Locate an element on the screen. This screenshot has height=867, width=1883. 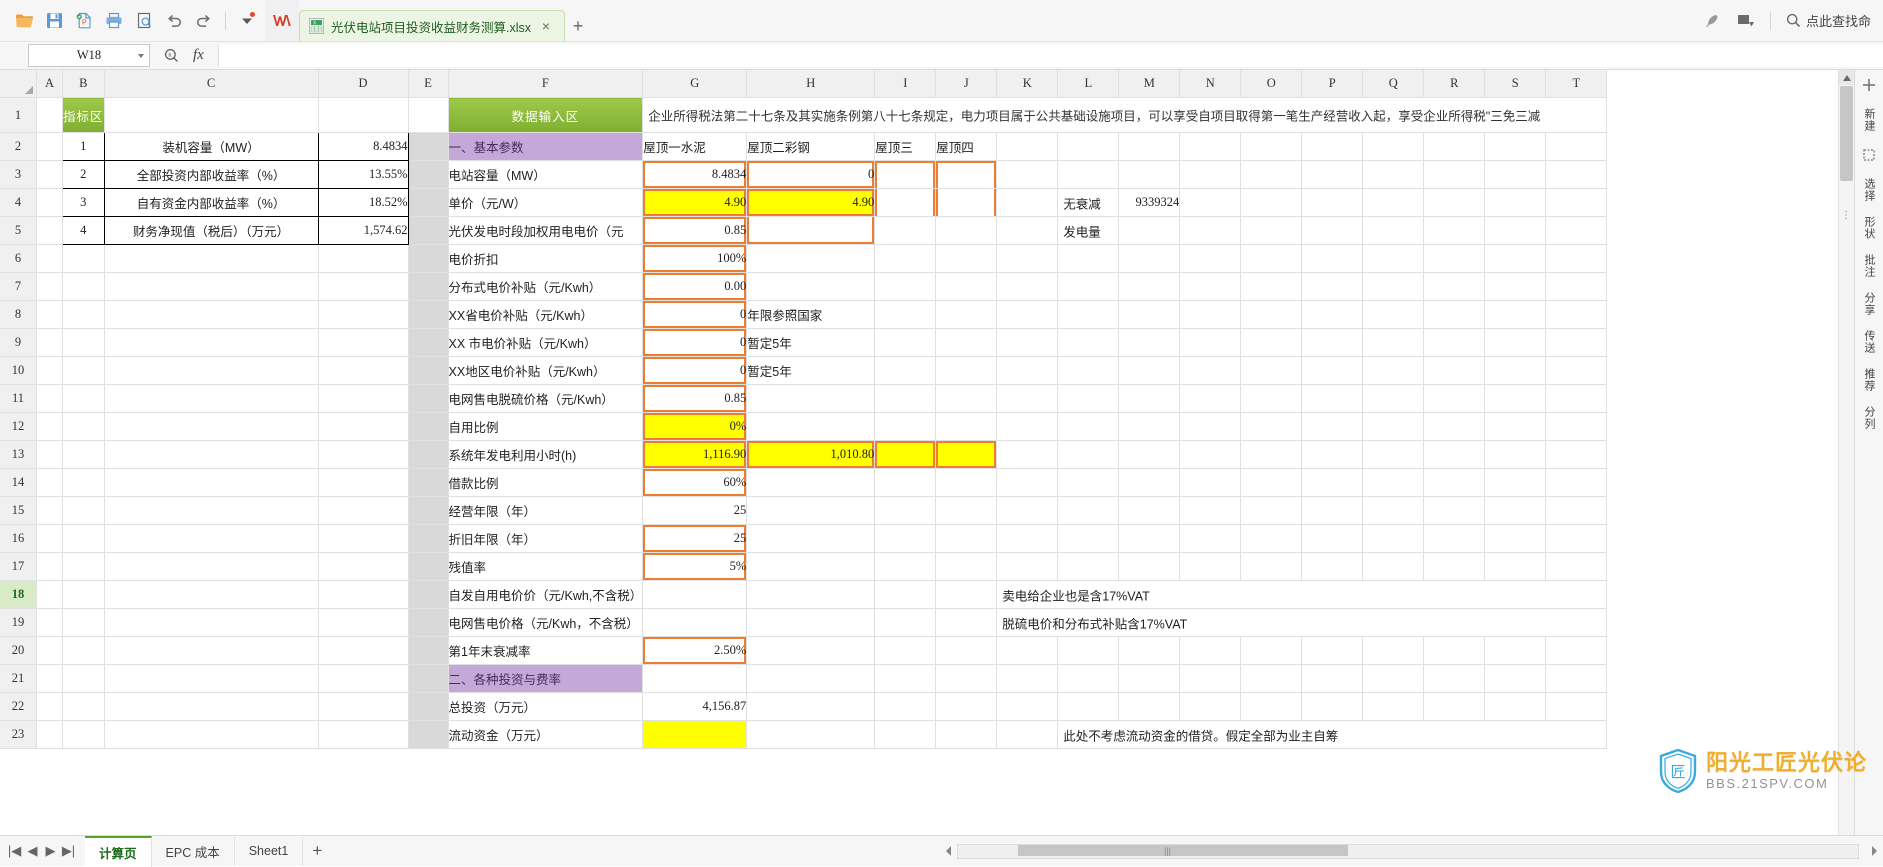
cell-M20 is located at coordinates (1149, 650).